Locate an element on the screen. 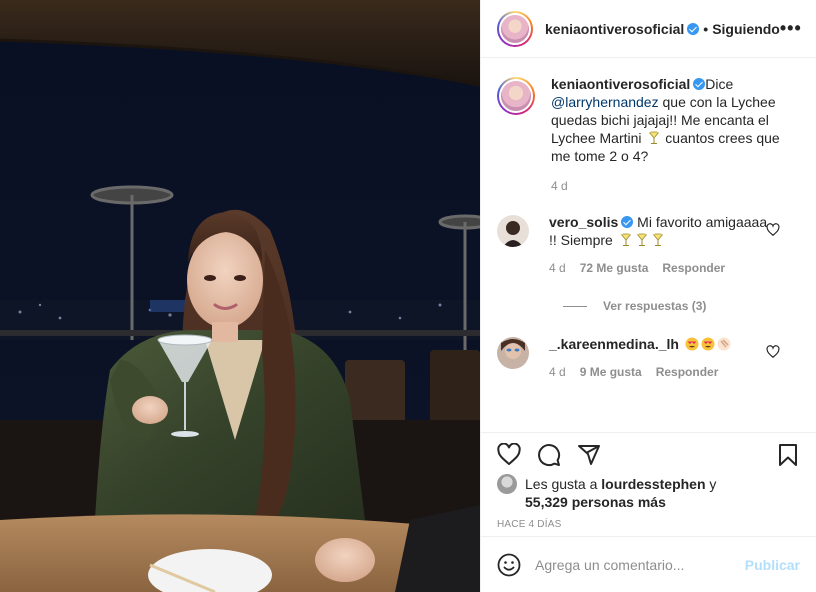 This screenshot has height=592, width=816. more-icon: ••• is located at coordinates (791, 28).